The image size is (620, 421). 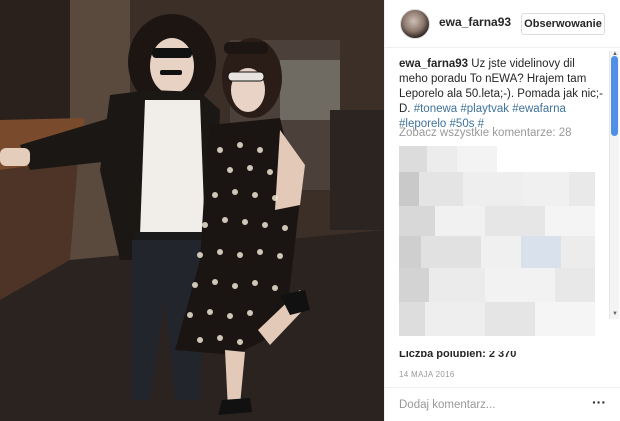 What do you see at coordinates (415, 24) in the screenshot?
I see `avatar` at bounding box center [415, 24].